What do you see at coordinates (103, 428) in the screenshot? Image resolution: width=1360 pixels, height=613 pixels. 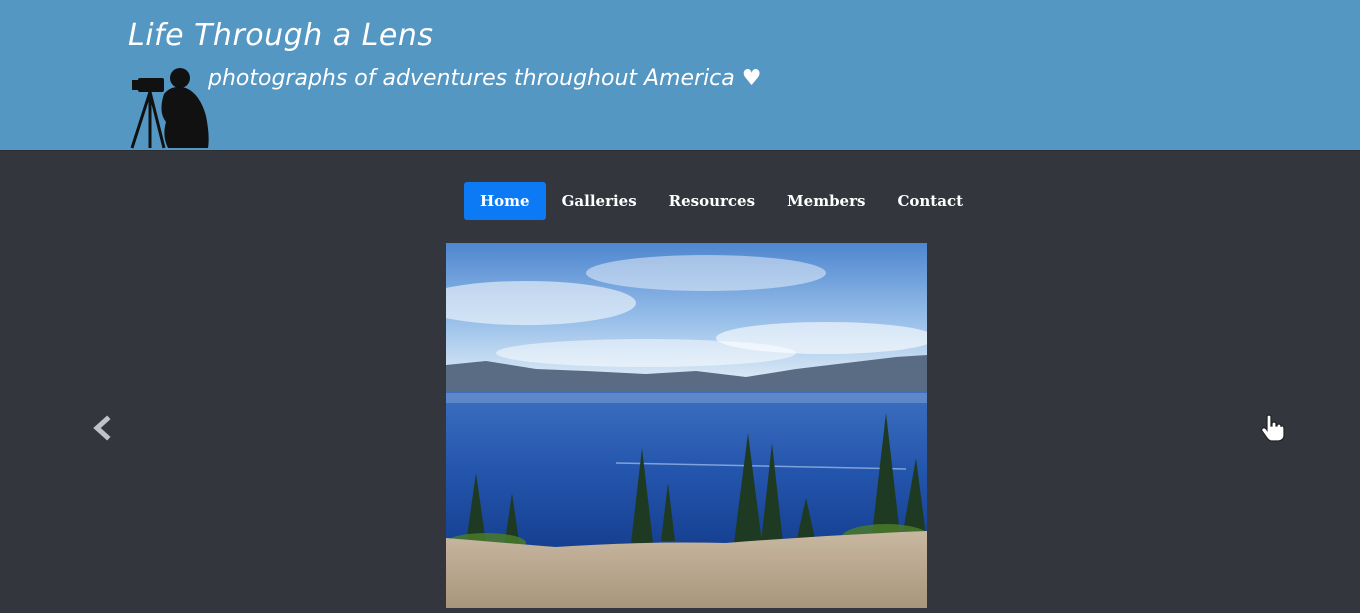 I see `chevron-left-icon` at bounding box center [103, 428].